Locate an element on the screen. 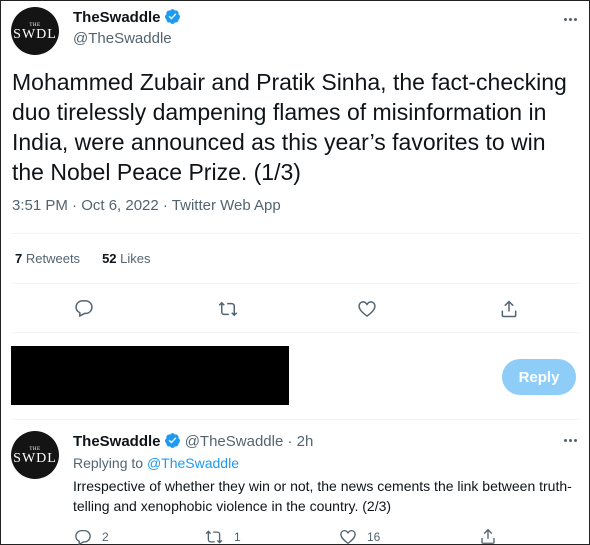 The height and width of the screenshot is (545, 590). likes-label: Likes is located at coordinates (135, 258).